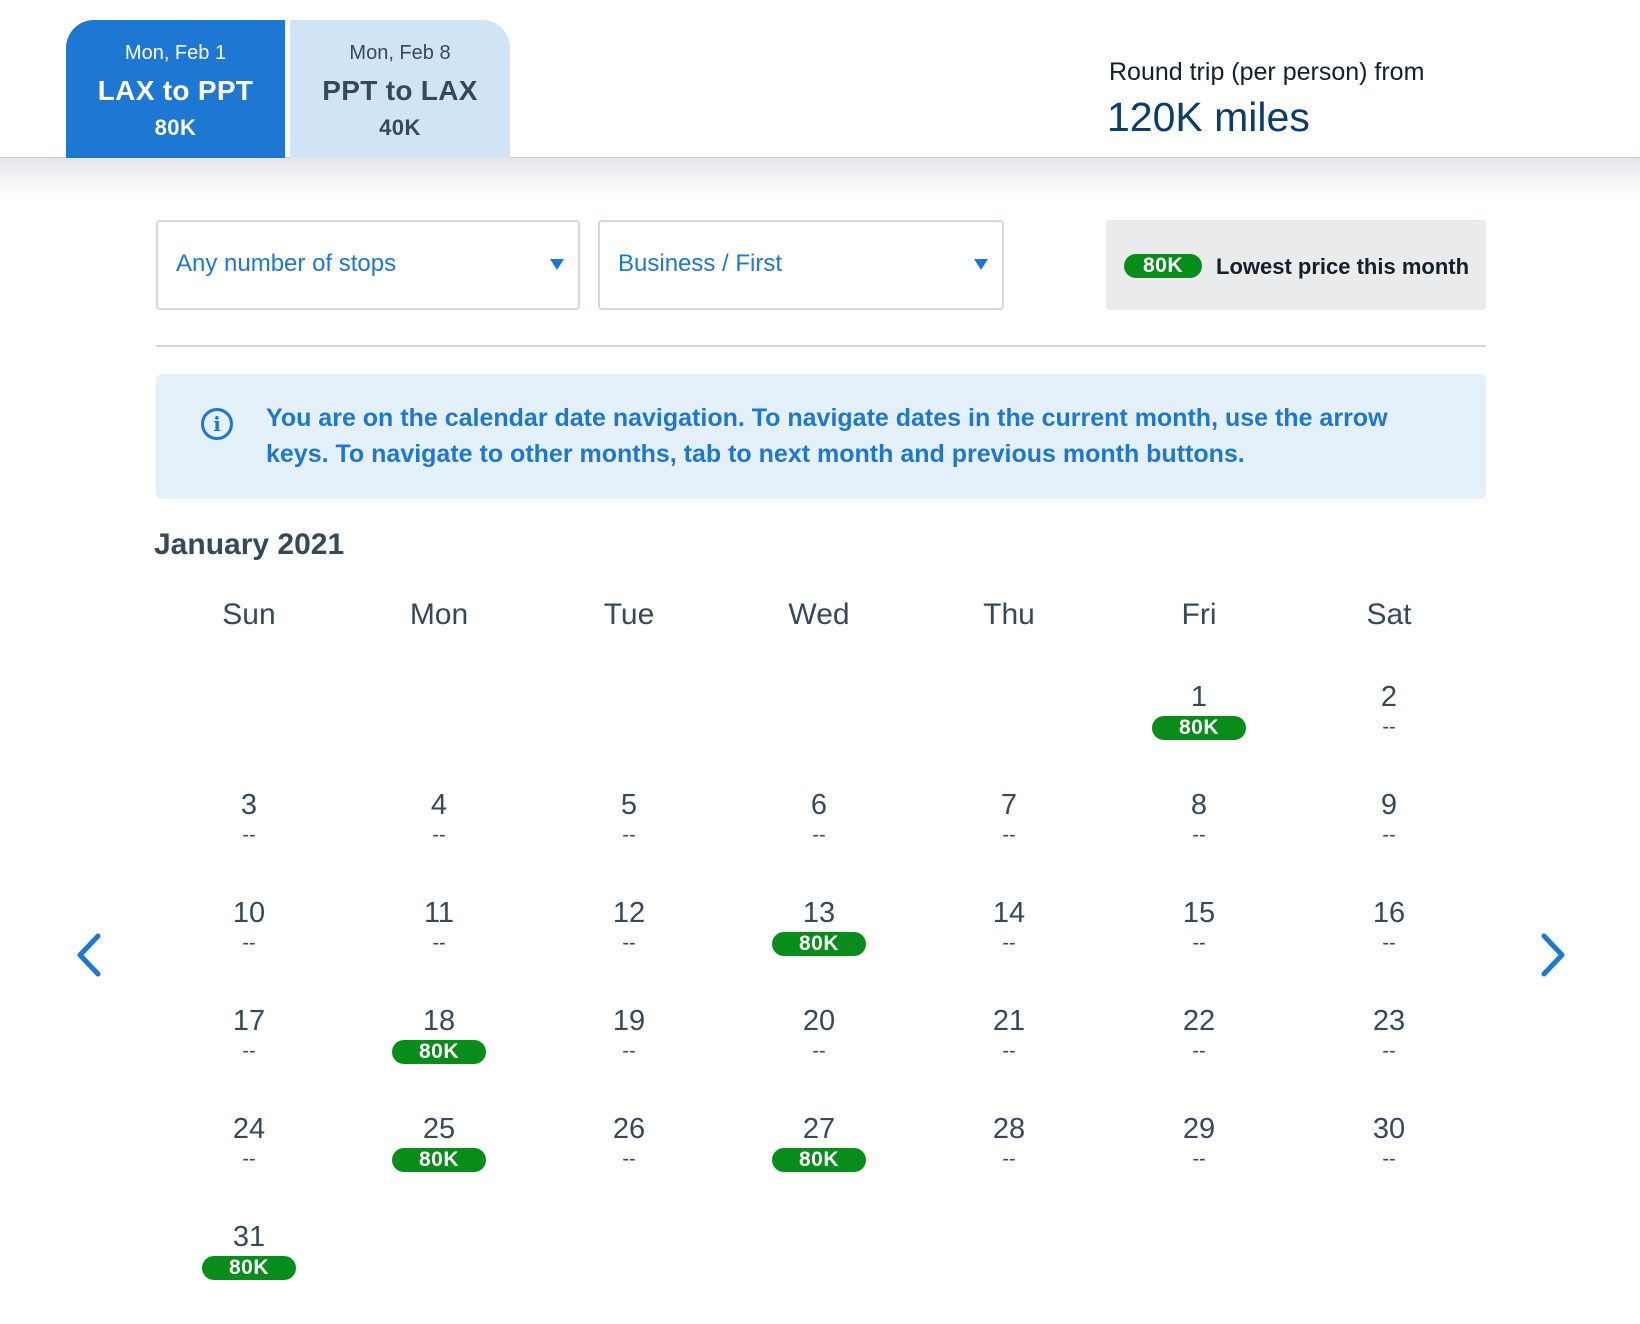 This screenshot has height=1324, width=1640. I want to click on day-number: 21, so click(1009, 1021).